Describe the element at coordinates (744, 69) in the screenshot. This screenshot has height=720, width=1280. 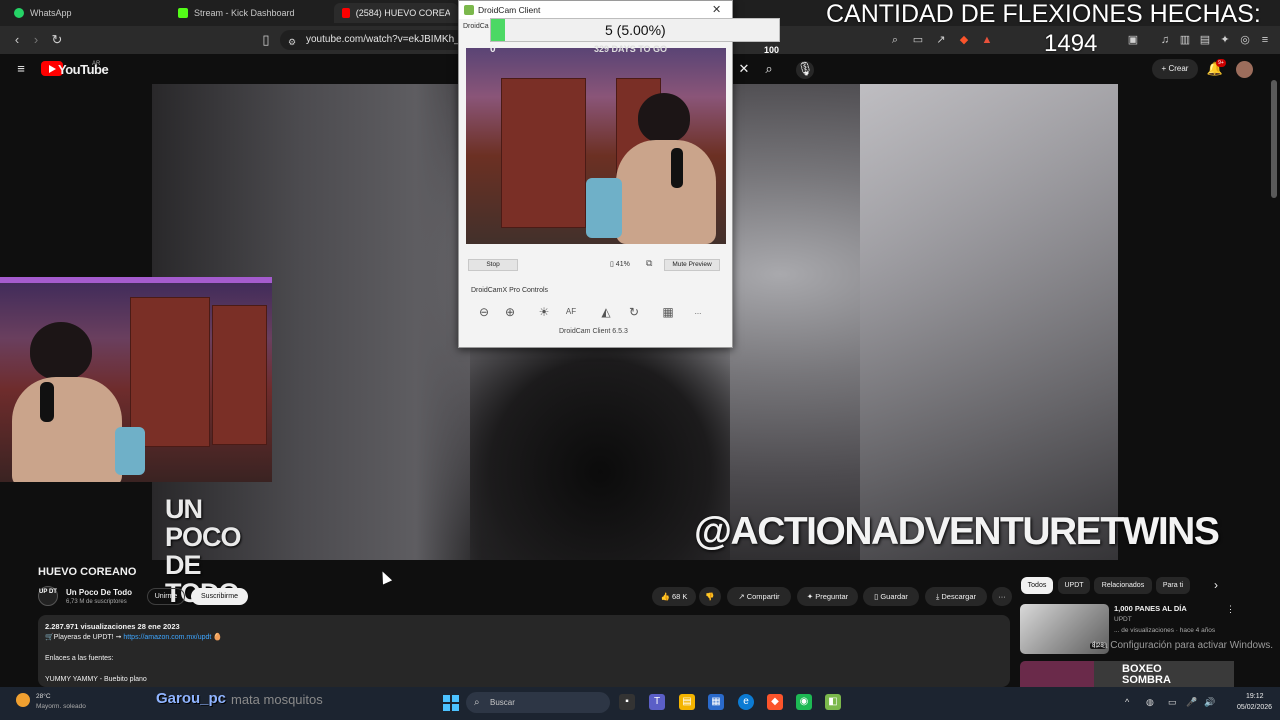
I see `clear-search-icon: ✕` at that location.